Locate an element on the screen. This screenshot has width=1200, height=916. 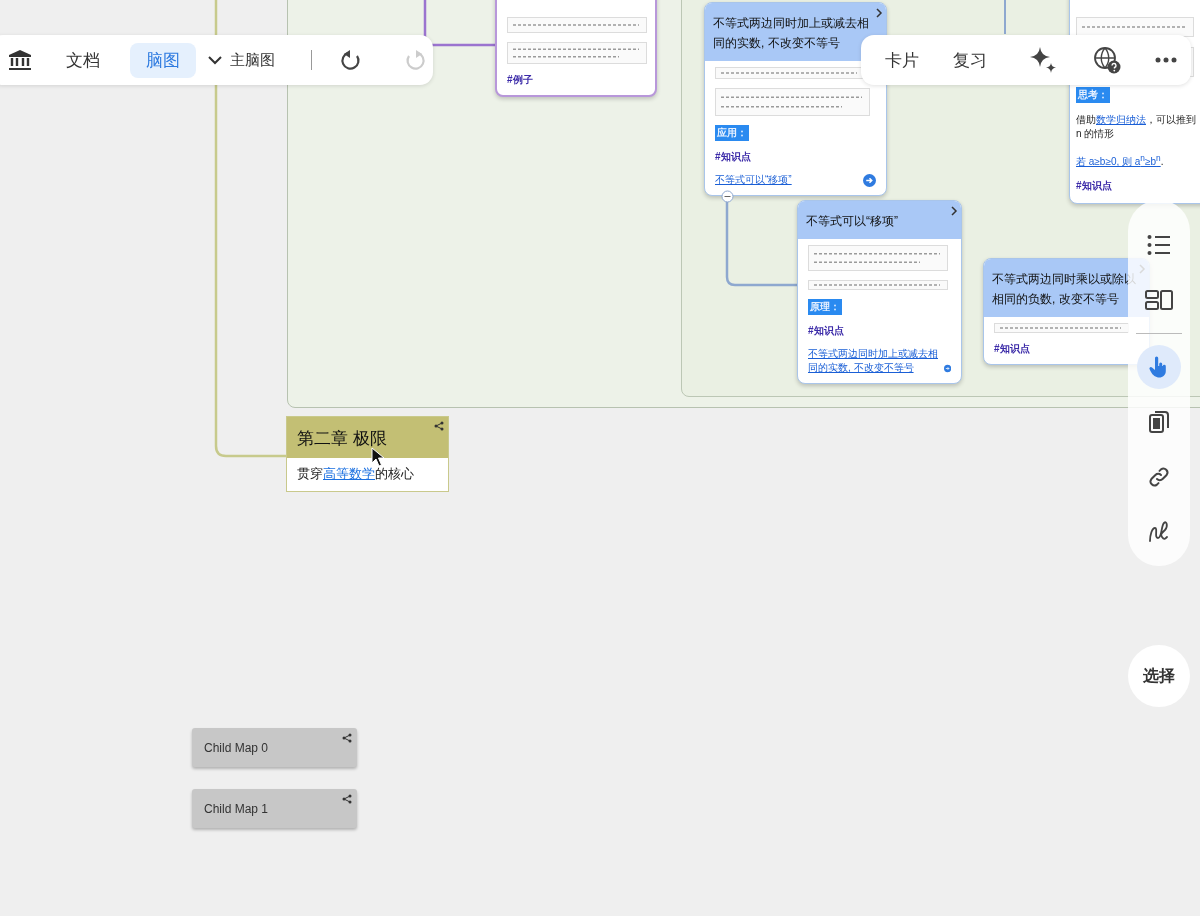
node-title: Child Map 1 is located at coordinates (236, 808).